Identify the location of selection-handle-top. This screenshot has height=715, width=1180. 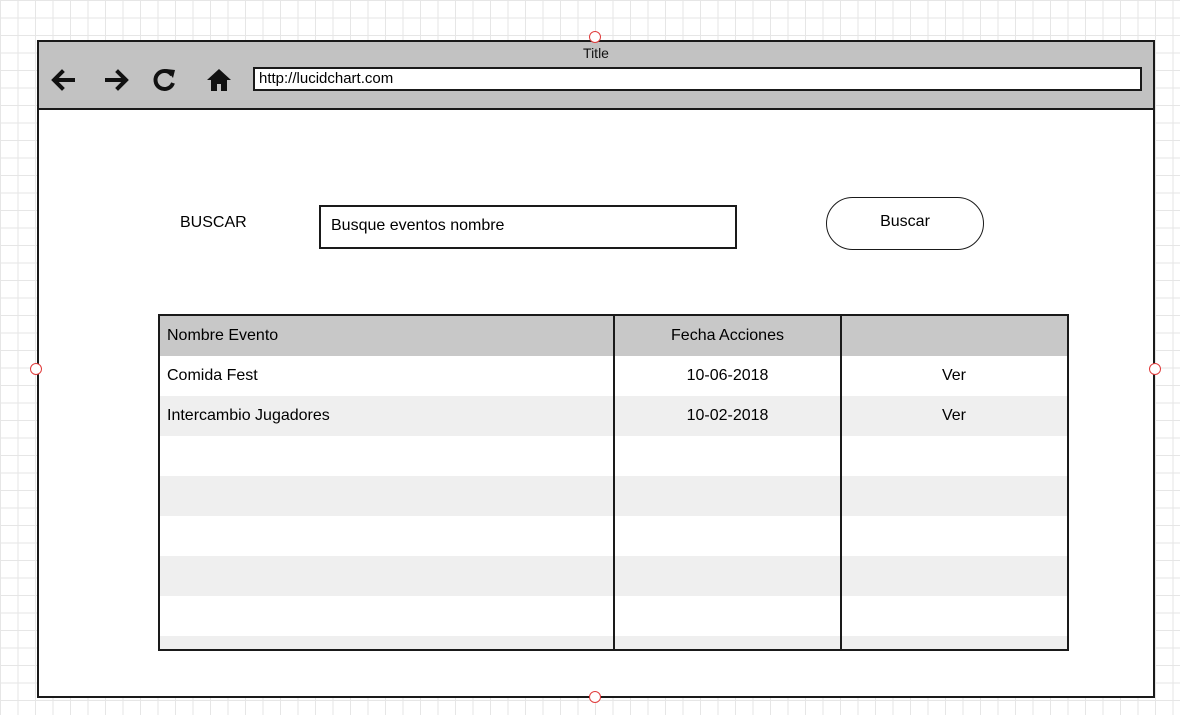
(595, 37).